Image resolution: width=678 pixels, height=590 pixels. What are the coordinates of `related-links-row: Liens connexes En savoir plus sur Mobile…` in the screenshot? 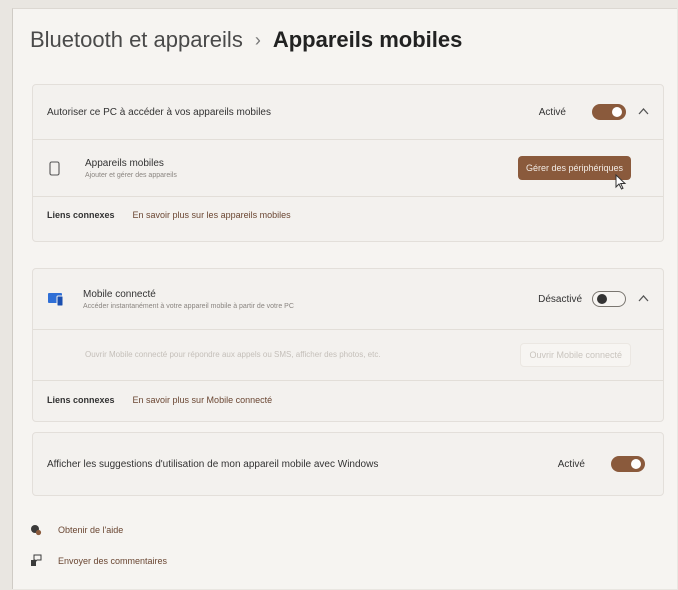 It's located at (348, 400).